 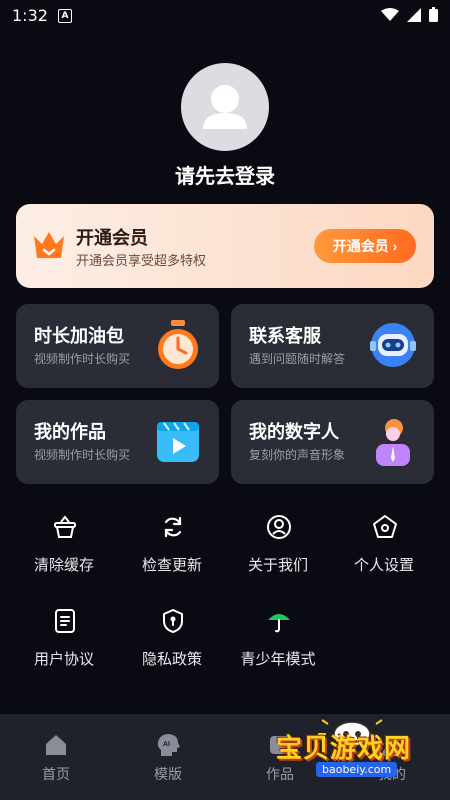 What do you see at coordinates (278, 554) in the screenshot?
I see `grid-about-us: 关于我们` at bounding box center [278, 554].